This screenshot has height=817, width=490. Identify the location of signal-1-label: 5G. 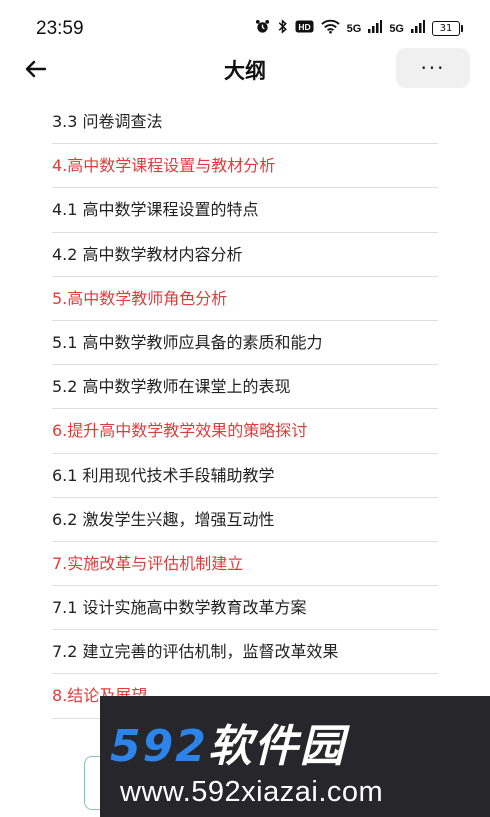
(354, 28).